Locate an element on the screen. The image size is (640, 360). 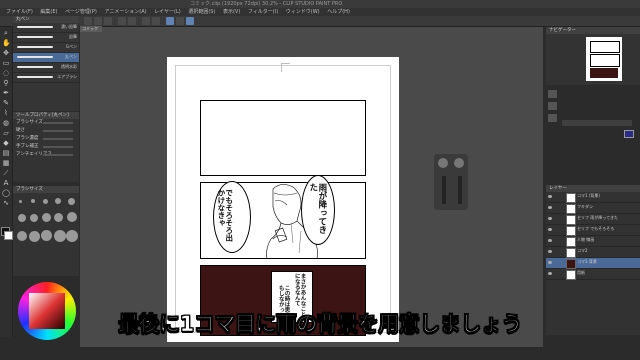
palette-icon is located at coordinates (552, 94).